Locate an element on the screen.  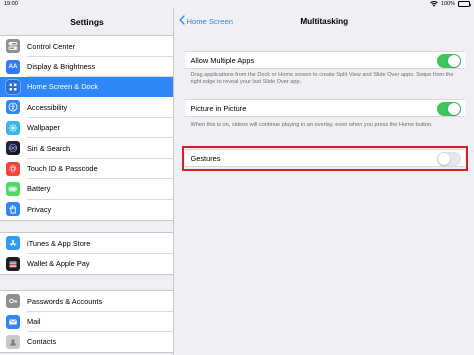
setting-label: Picture in Picture is located at coordinates (218, 108).